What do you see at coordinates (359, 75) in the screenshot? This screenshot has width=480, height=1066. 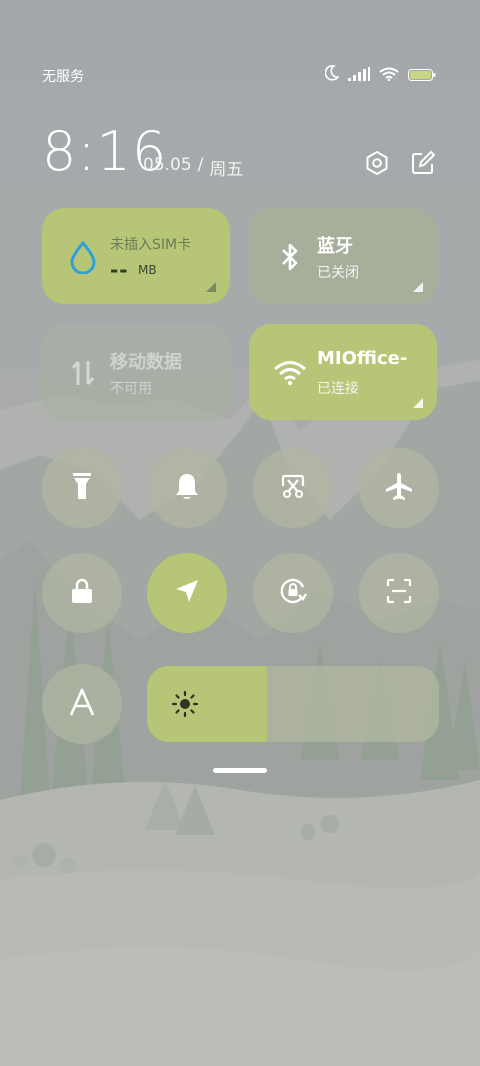 I see `signal-icon` at bounding box center [359, 75].